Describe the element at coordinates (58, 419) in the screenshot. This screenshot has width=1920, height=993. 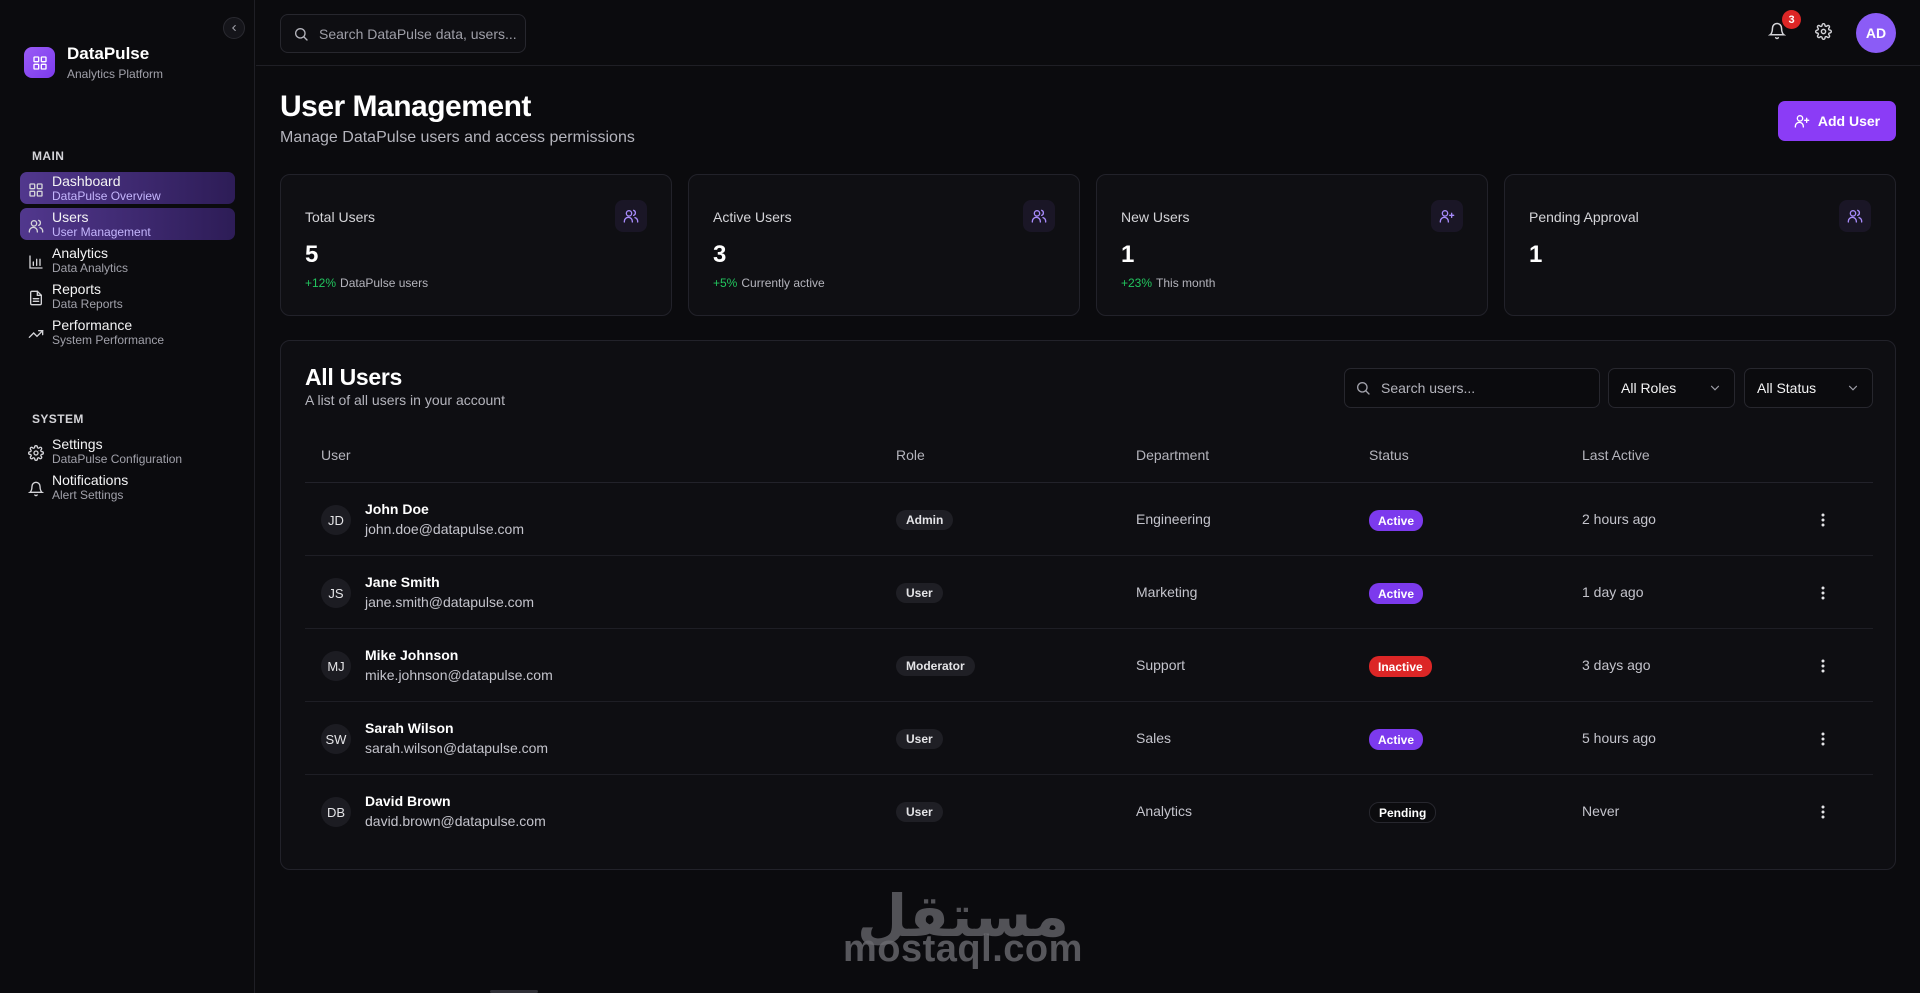
I see `nav-section-system: SYSTEM` at that location.